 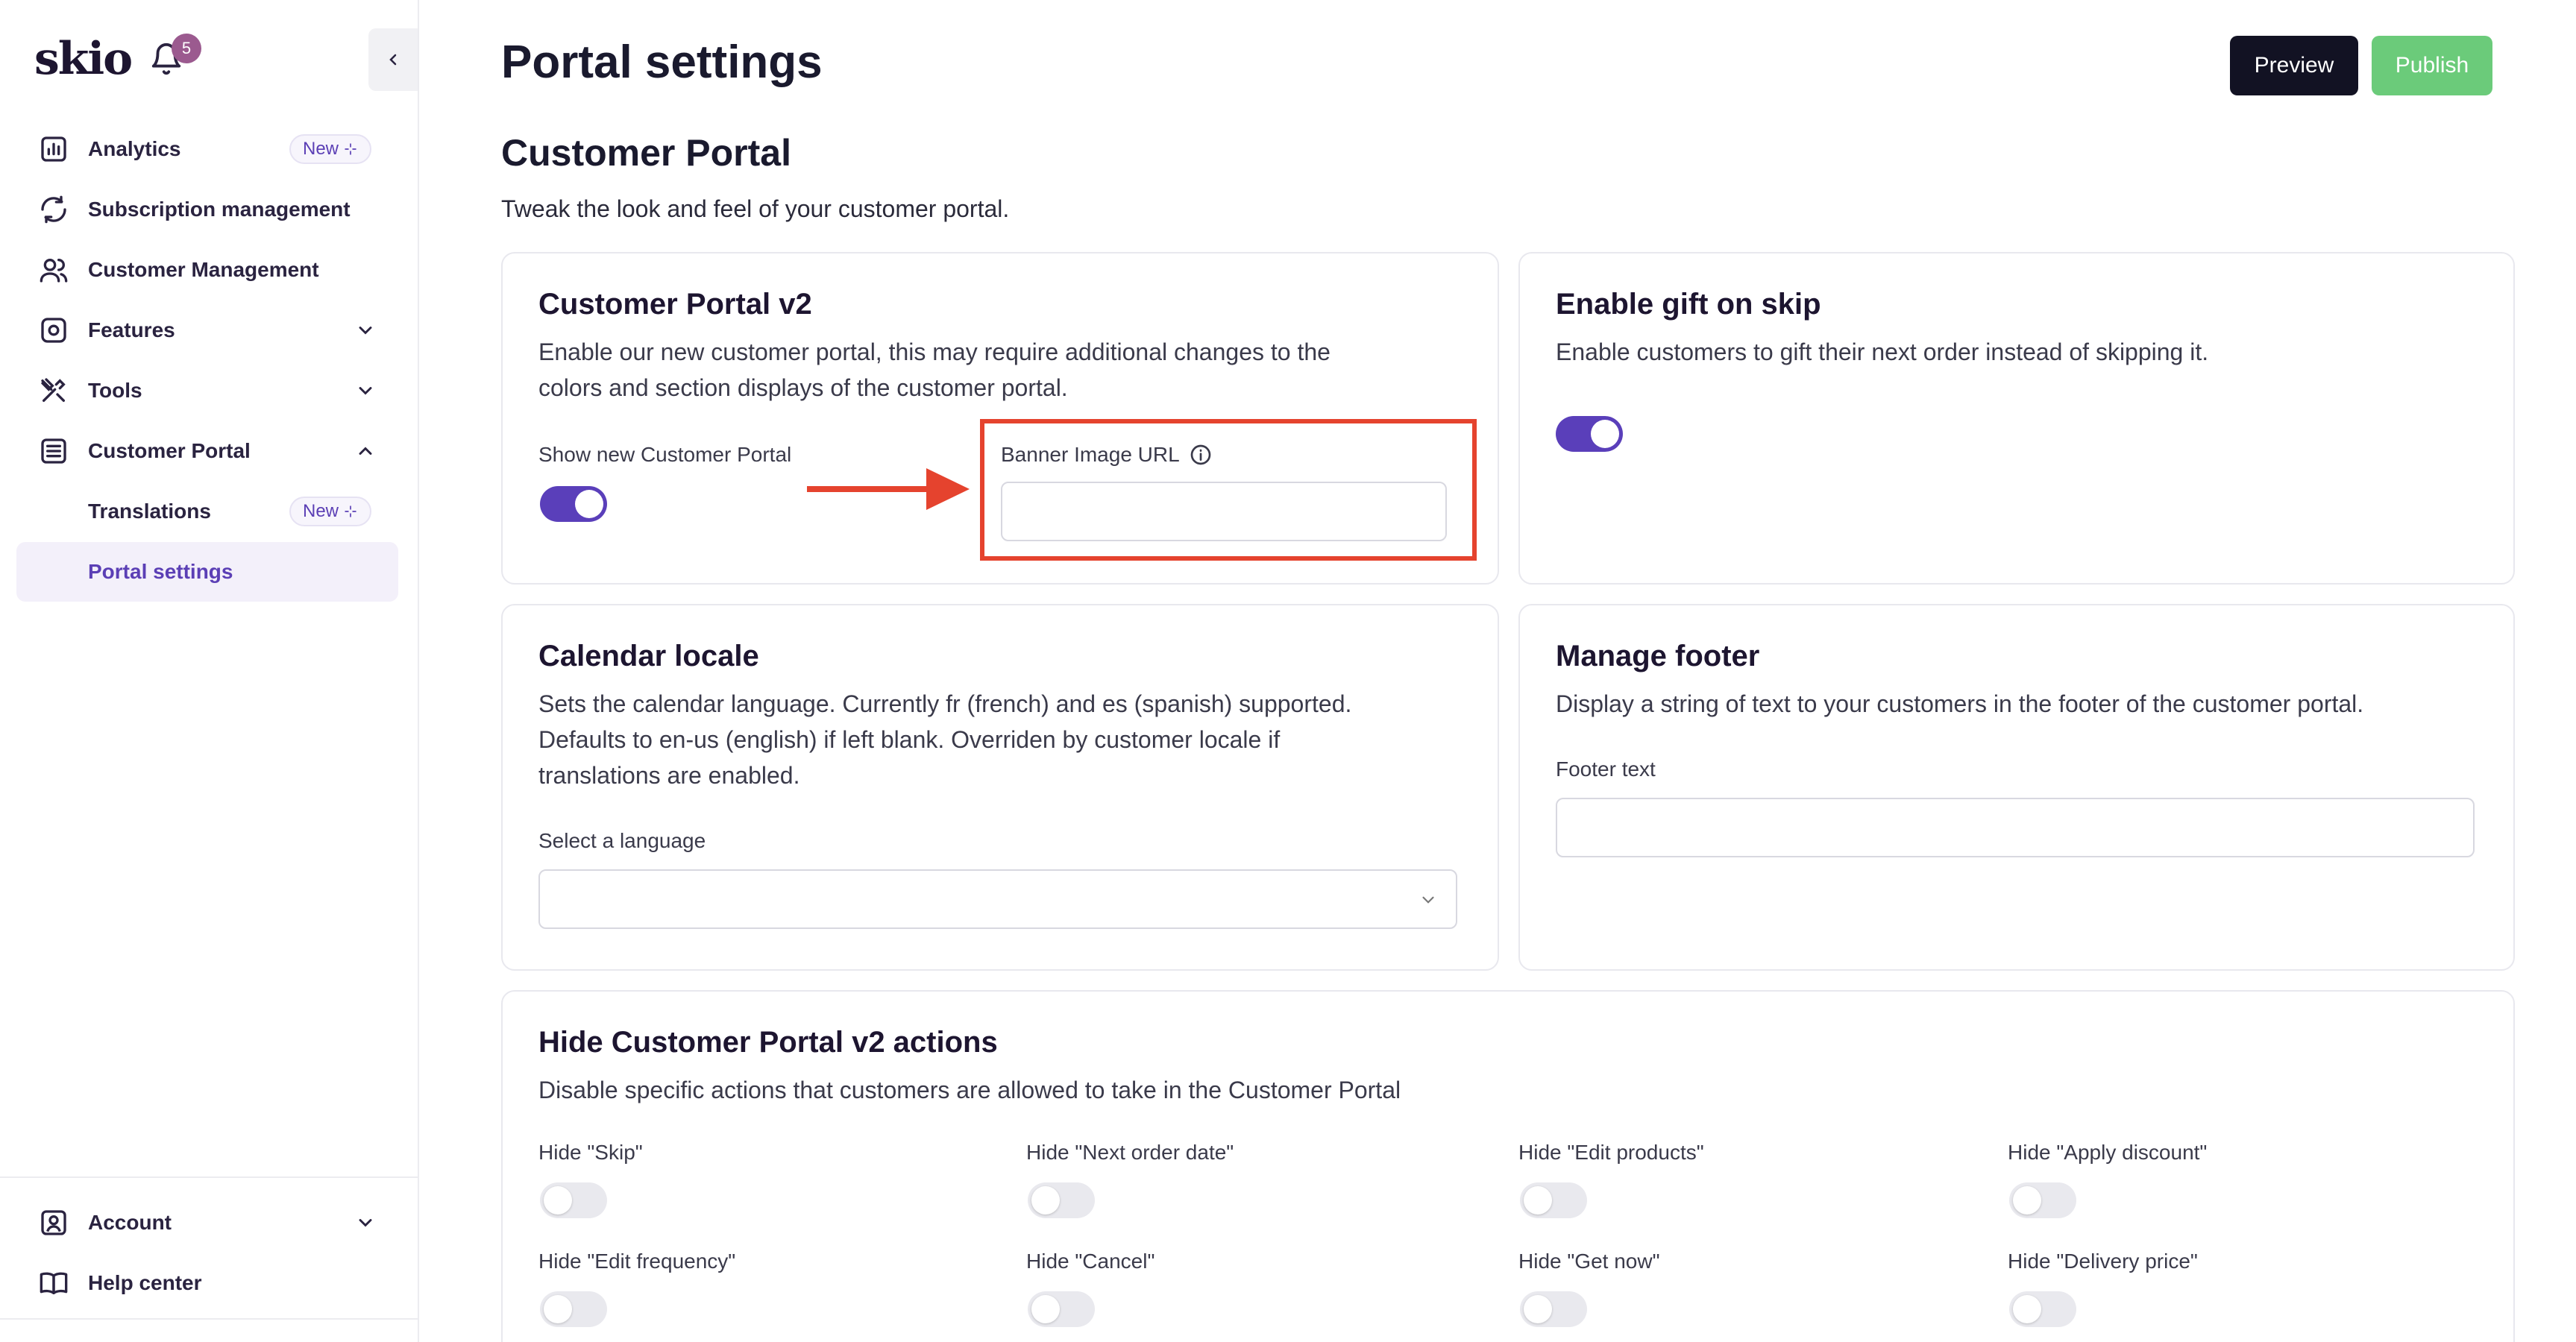 I want to click on language-select, so click(x=997, y=899).